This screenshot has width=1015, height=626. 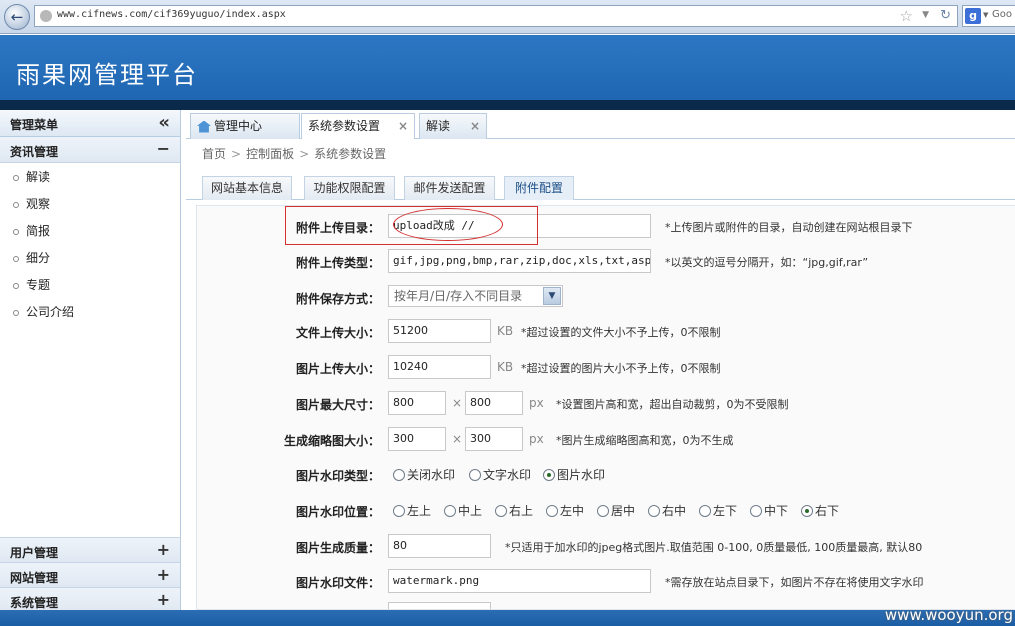 I want to click on sidebar-item-label: 公司介绍, so click(x=50, y=312).